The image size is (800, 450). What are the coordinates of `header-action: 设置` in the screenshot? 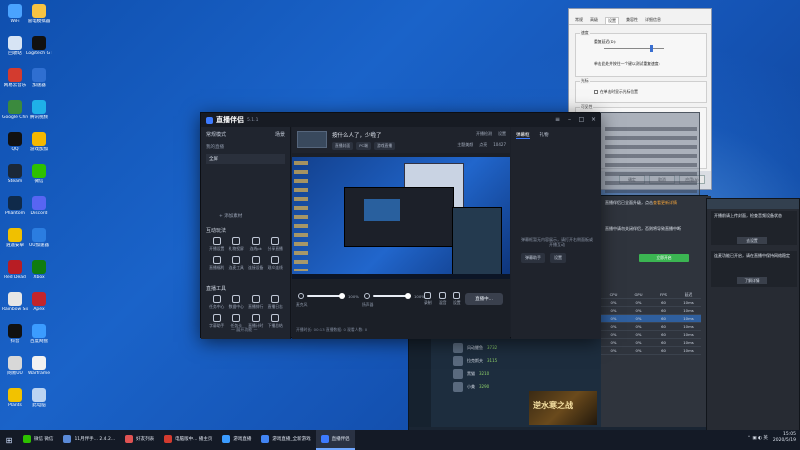 It's located at (502, 134).